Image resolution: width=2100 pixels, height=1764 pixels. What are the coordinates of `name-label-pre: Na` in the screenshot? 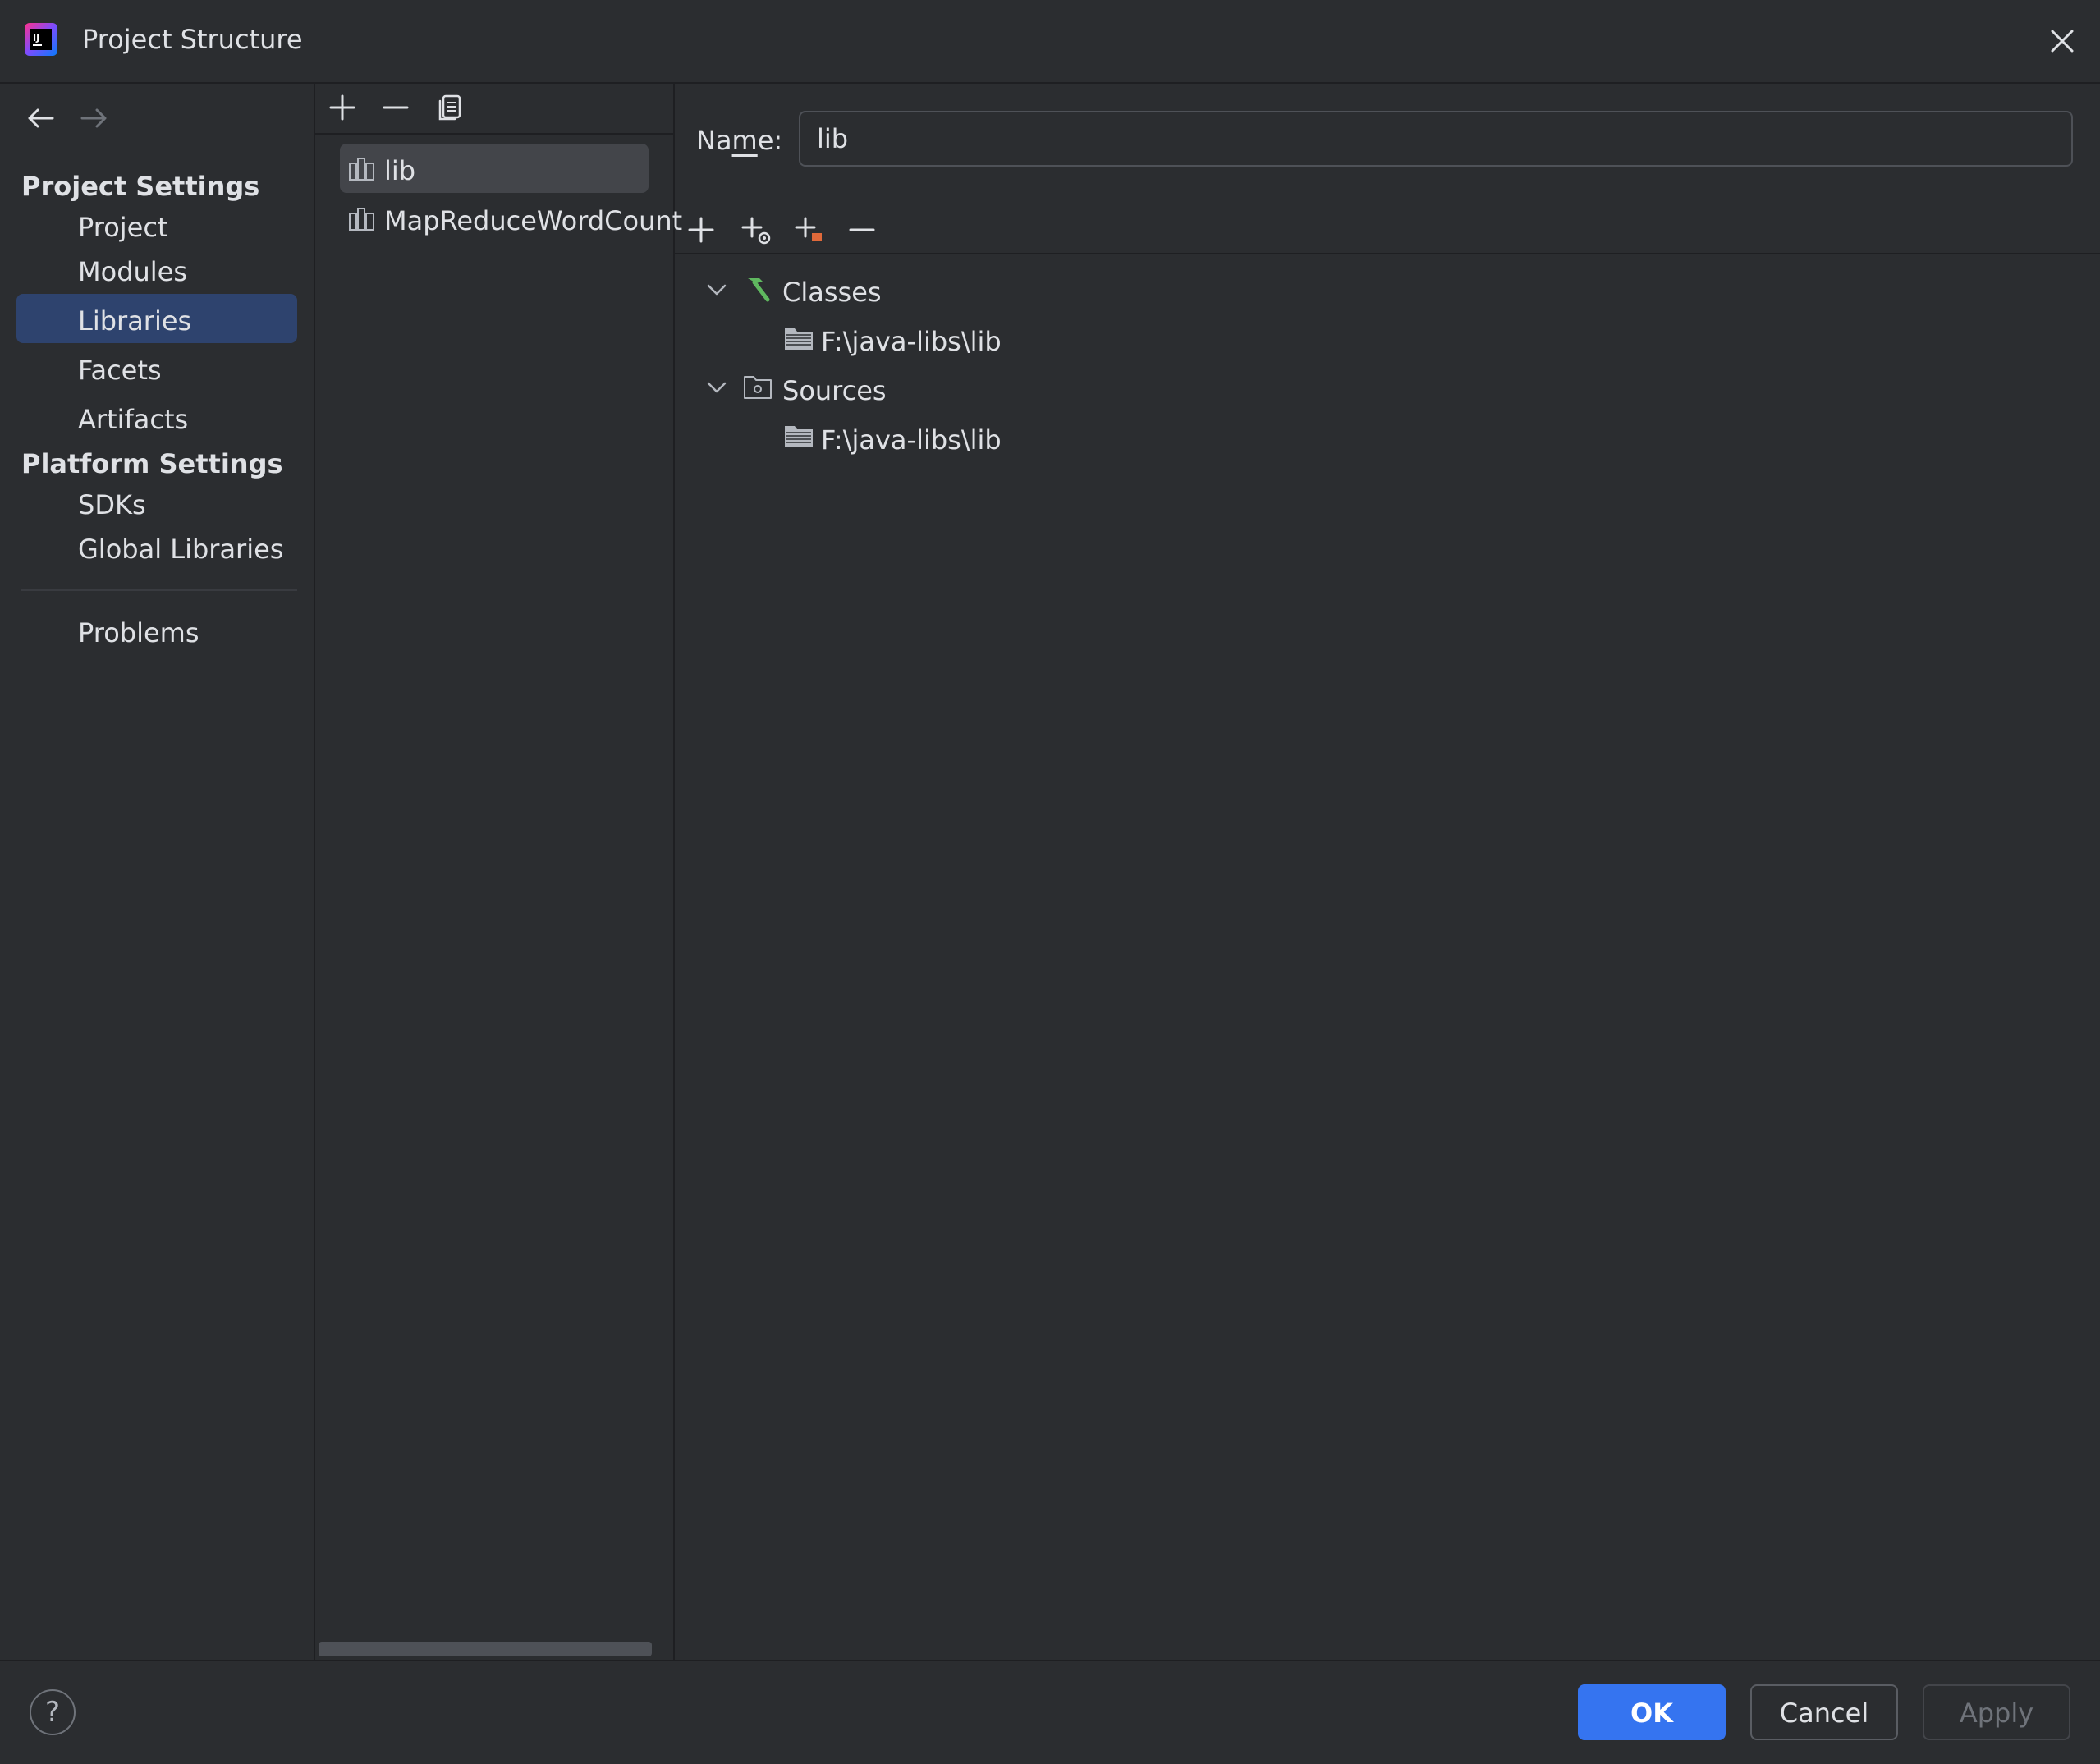 It's located at (714, 140).